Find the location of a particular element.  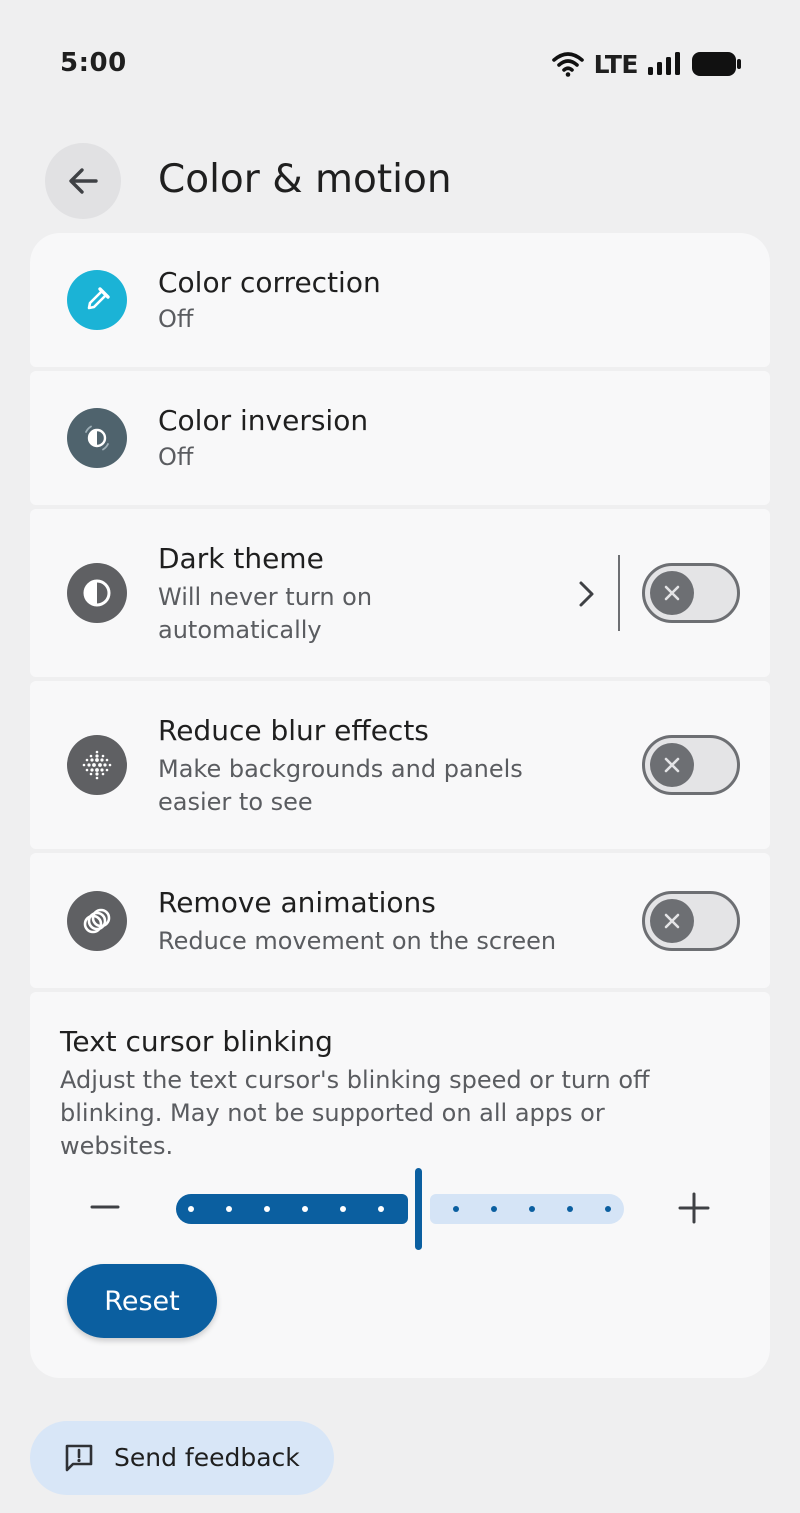

slider-thumb is located at coordinates (418, 1209).